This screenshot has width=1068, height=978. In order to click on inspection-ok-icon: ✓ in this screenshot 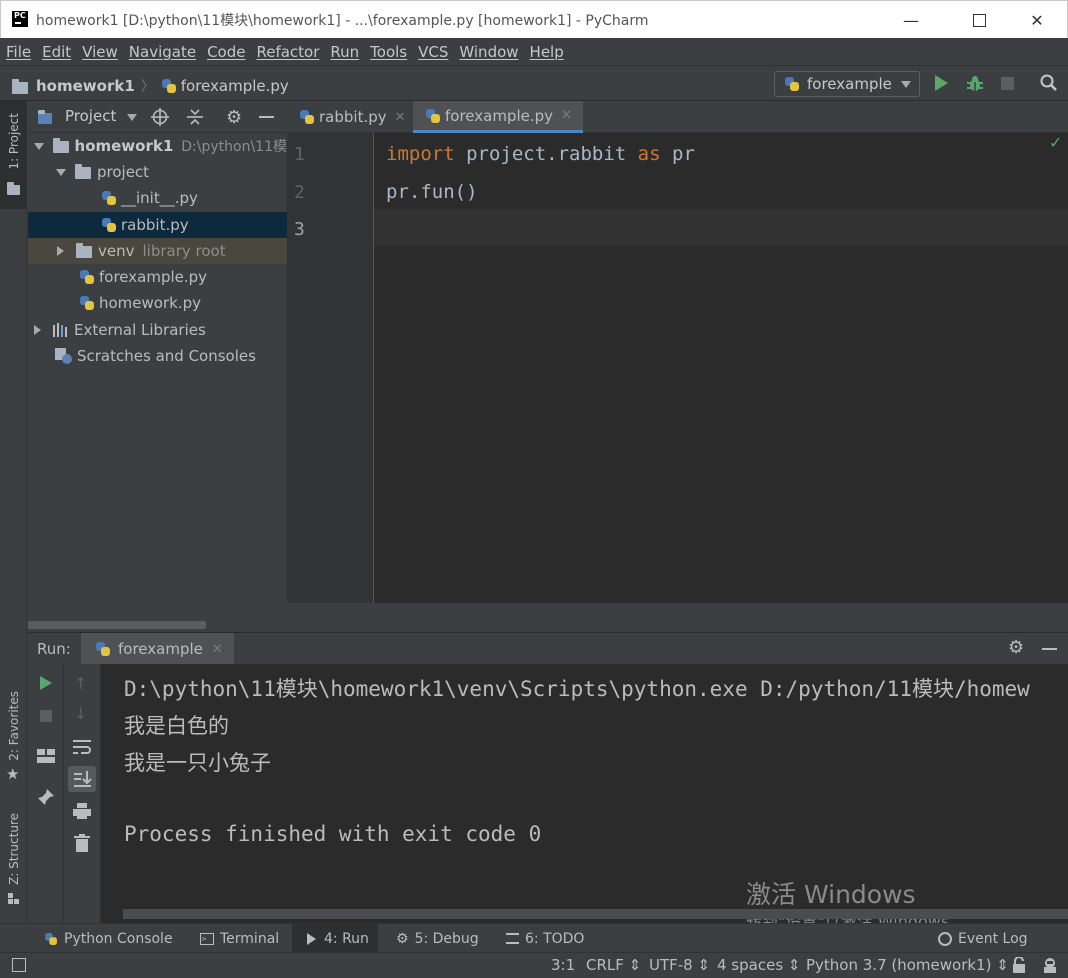, I will do `click(1055, 142)`.